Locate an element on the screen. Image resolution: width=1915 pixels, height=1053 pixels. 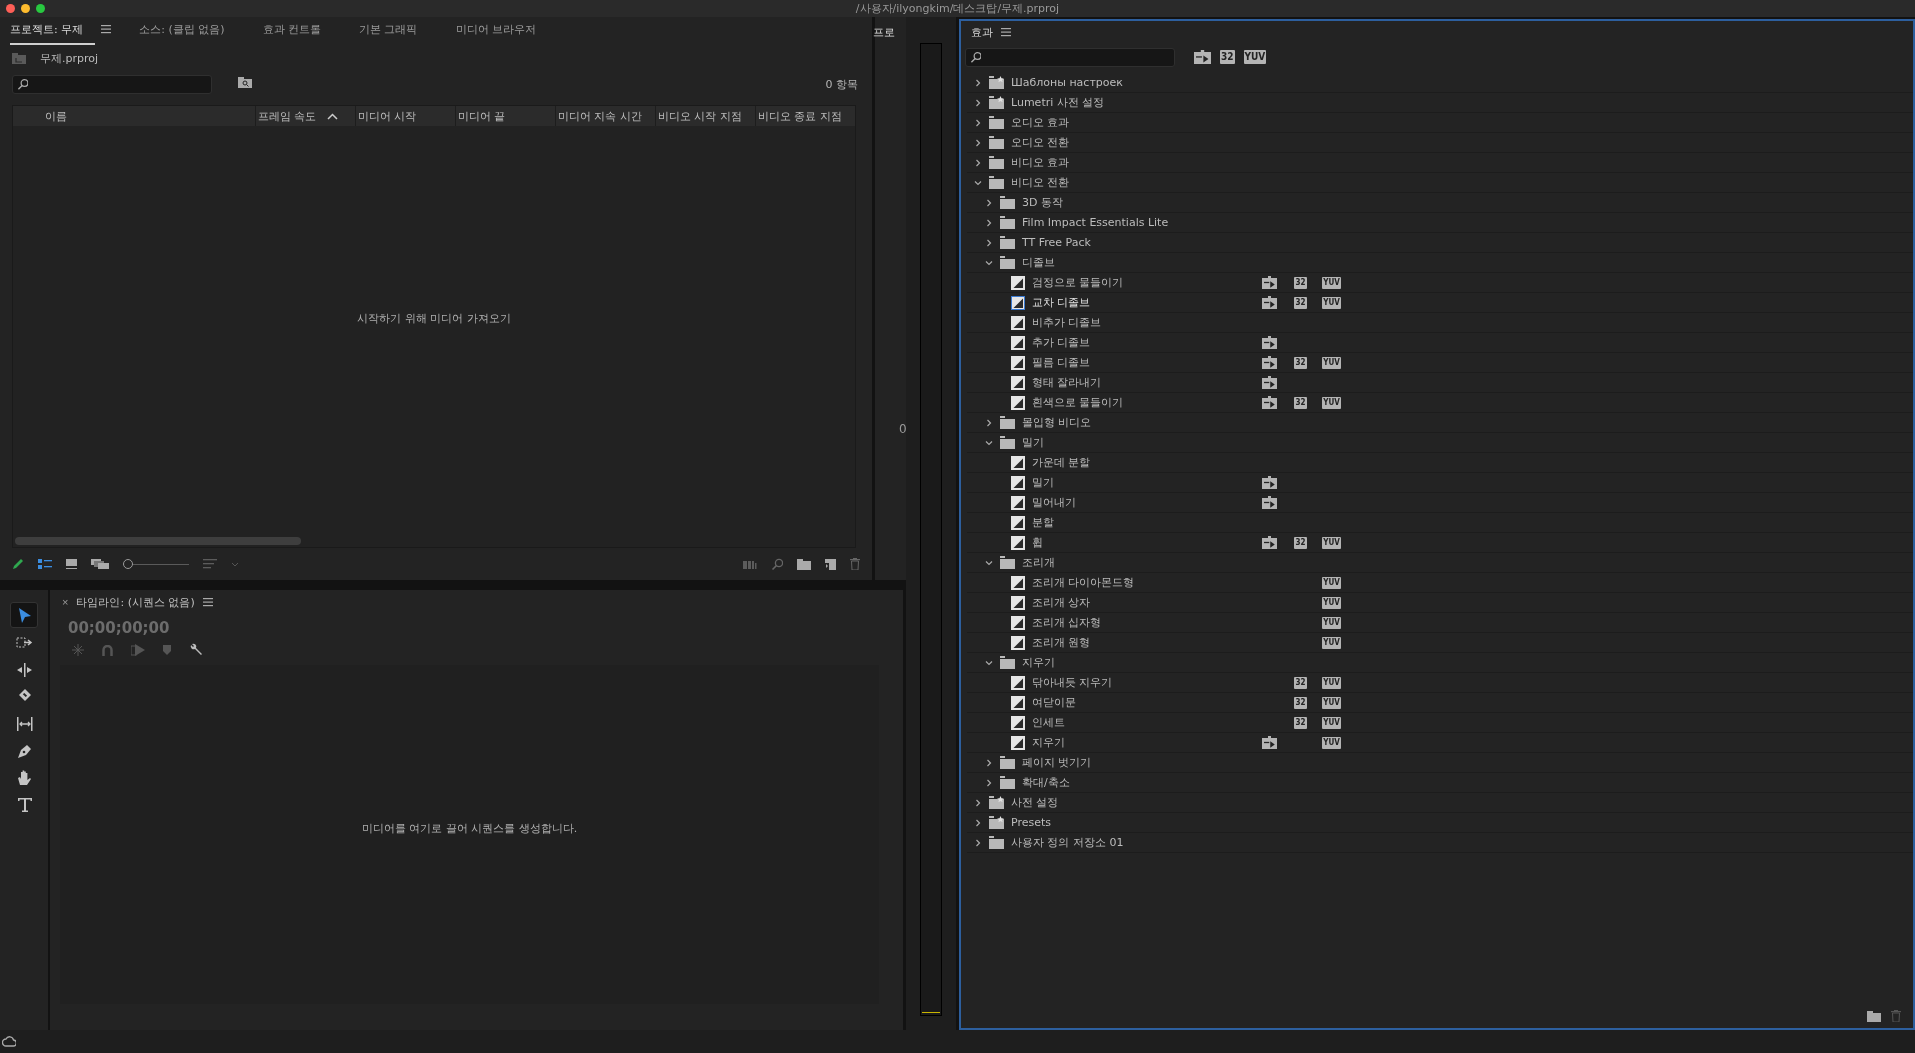
tree-item: 사전 설정 is located at coordinates (1035, 802).